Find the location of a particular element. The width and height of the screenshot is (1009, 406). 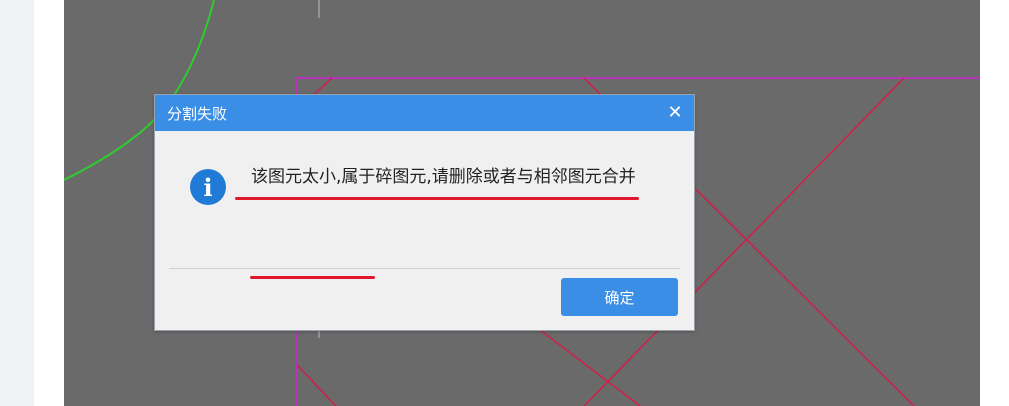

dialog-titlebar: 分割失败 ✕ is located at coordinates (424, 113).